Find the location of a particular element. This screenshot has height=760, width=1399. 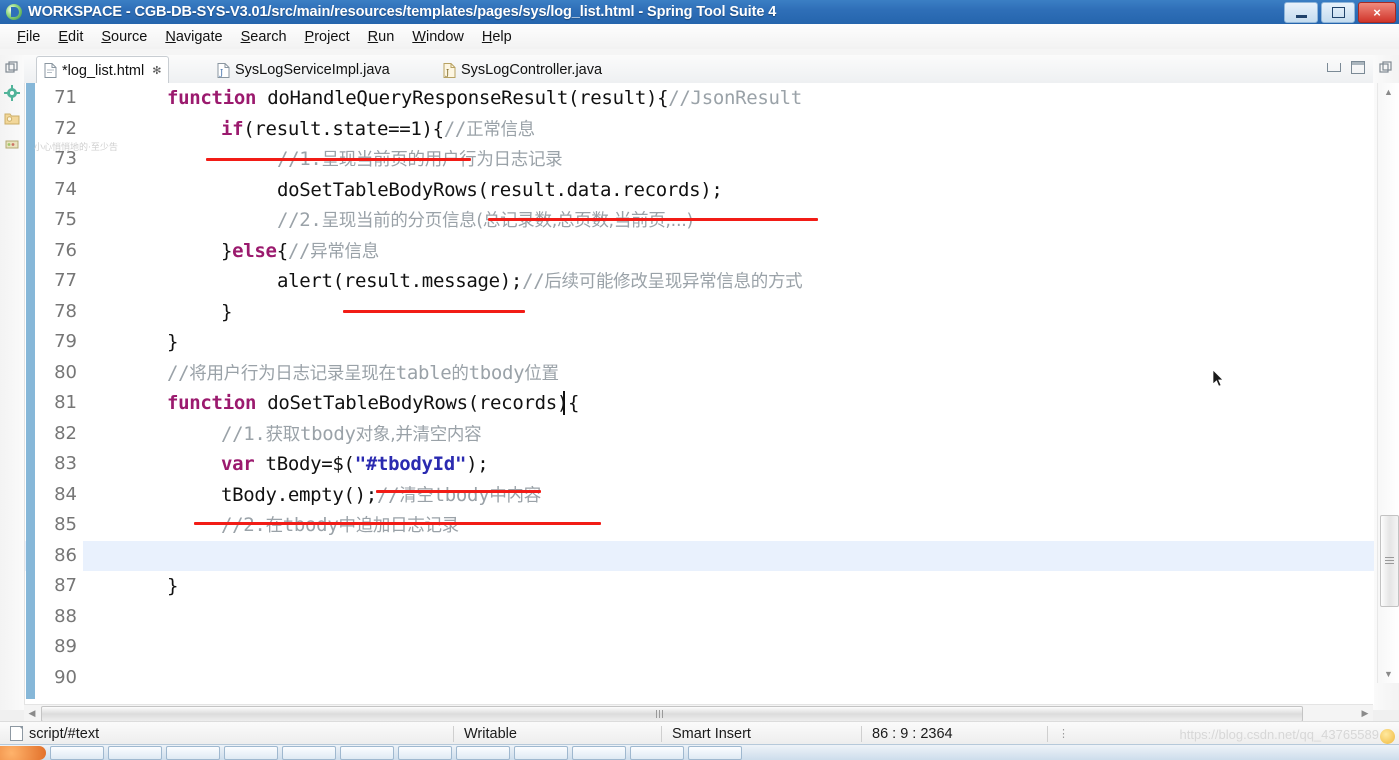

code-token: "#tbodyId" is located at coordinates (410, 464).